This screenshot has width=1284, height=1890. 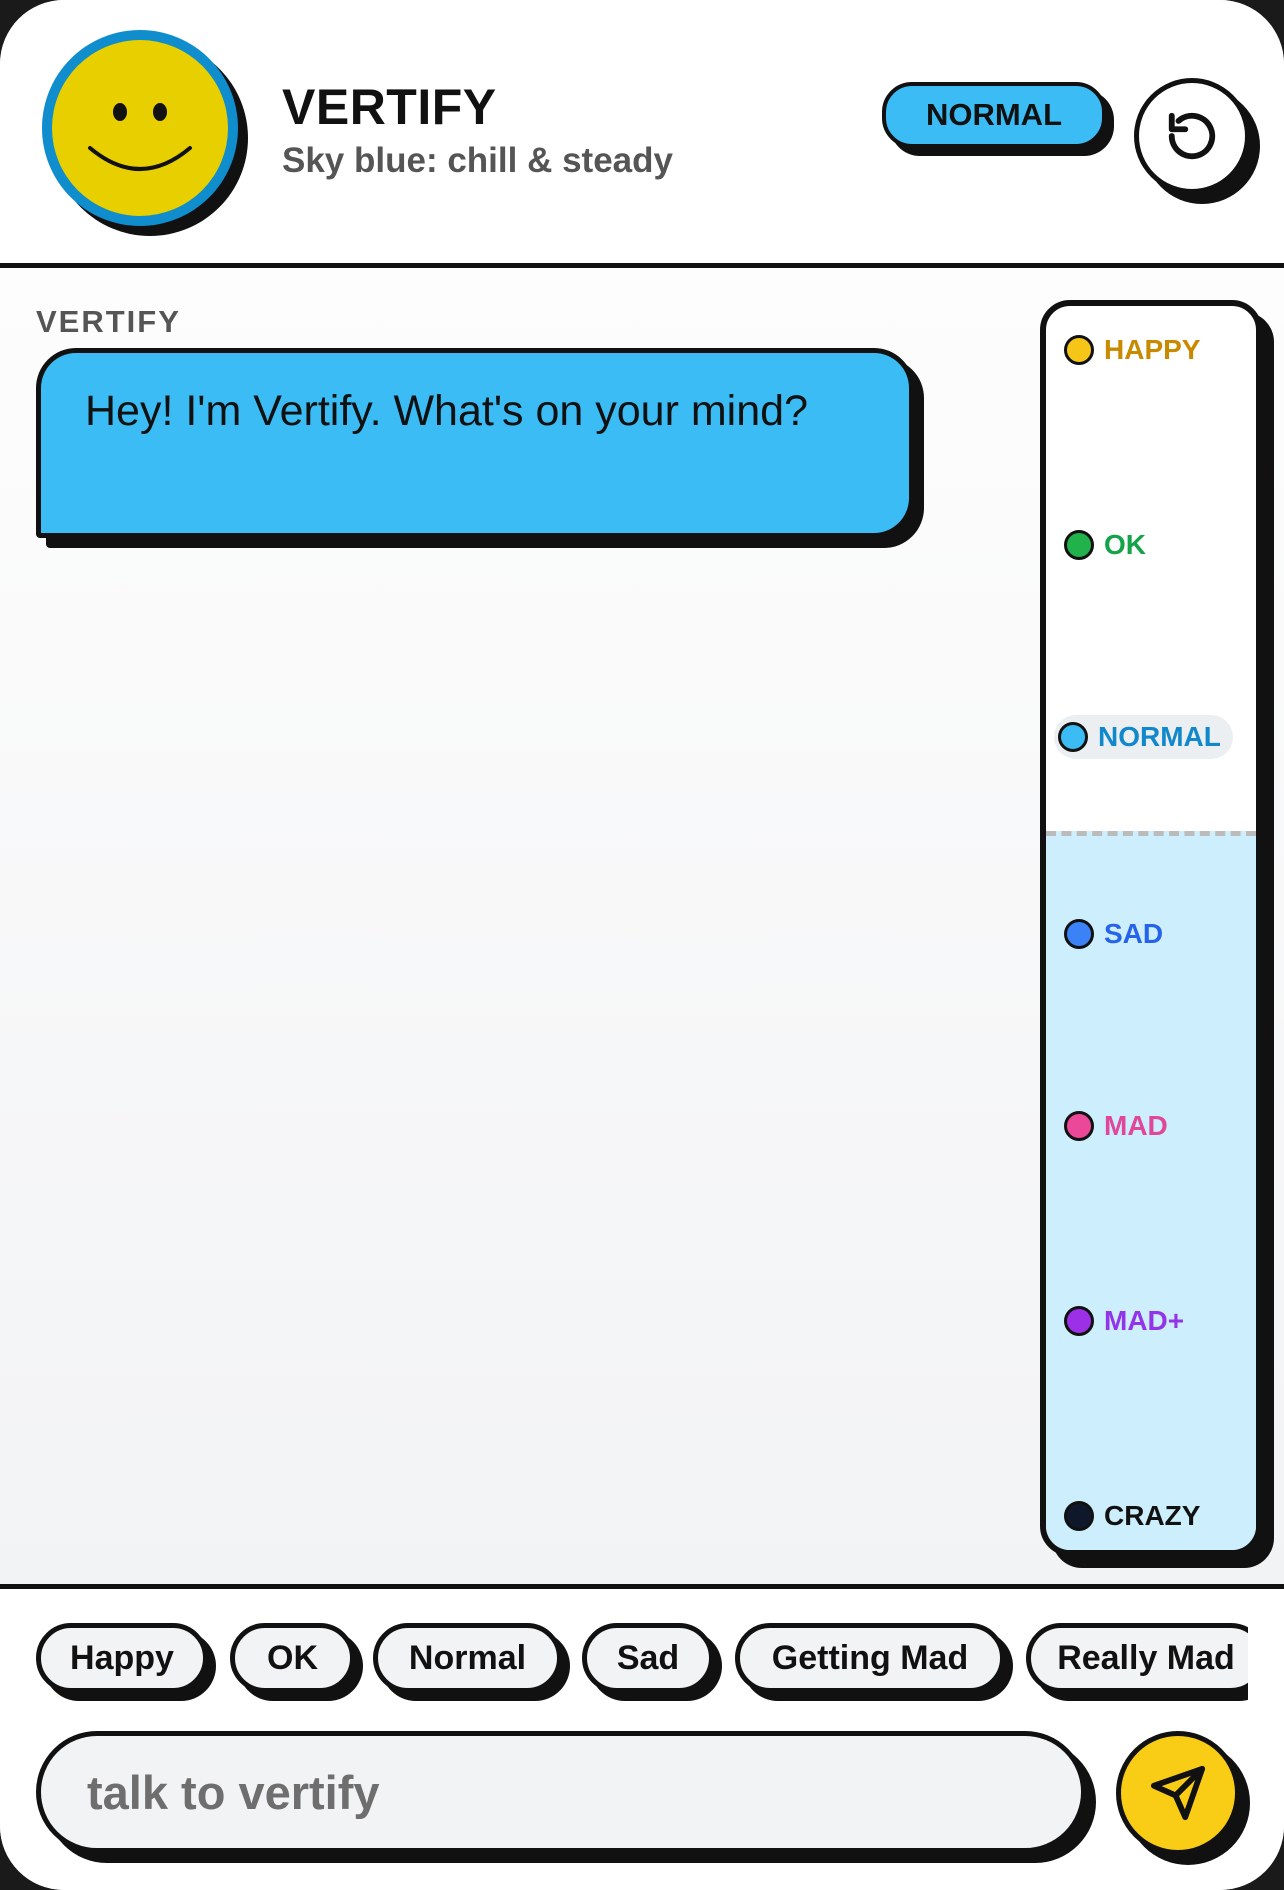 What do you see at coordinates (1137, 1658) in the screenshot?
I see `quick-reply-really-mad: Really Mad` at bounding box center [1137, 1658].